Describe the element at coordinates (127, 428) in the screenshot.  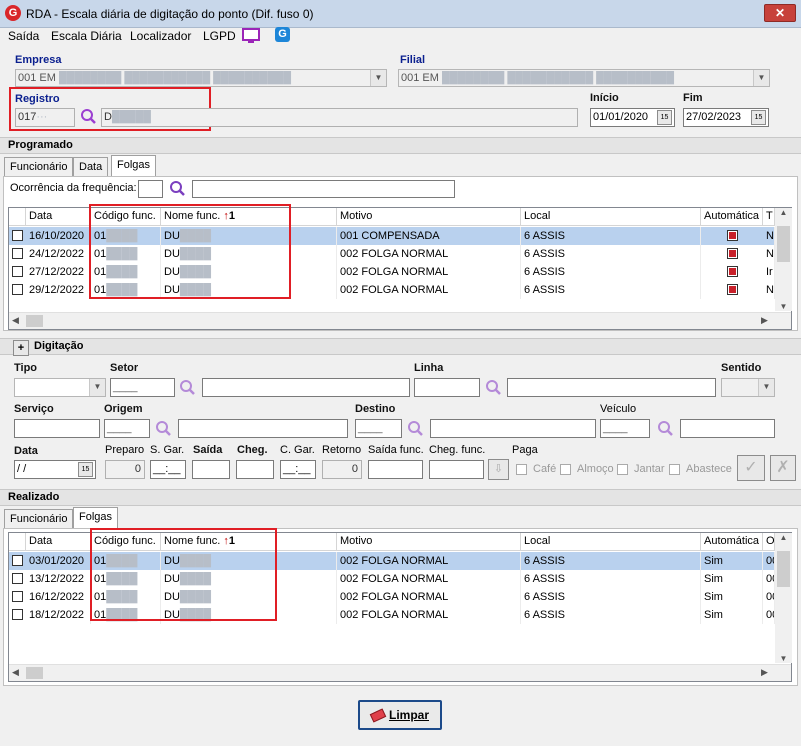
I see `origem-code-field: ____` at that location.